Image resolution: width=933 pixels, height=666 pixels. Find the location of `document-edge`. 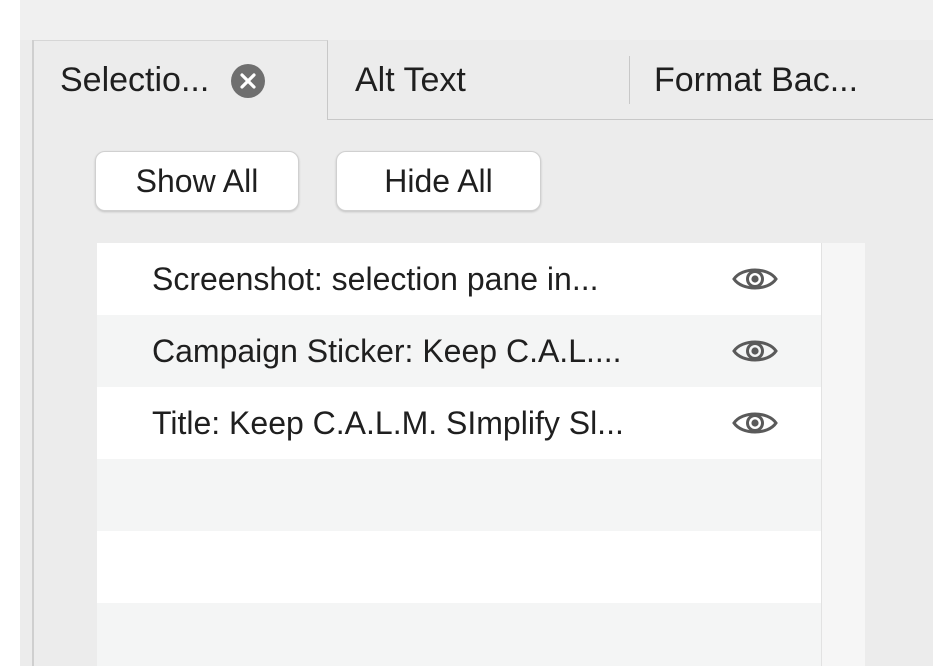

document-edge is located at coordinates (10, 333).